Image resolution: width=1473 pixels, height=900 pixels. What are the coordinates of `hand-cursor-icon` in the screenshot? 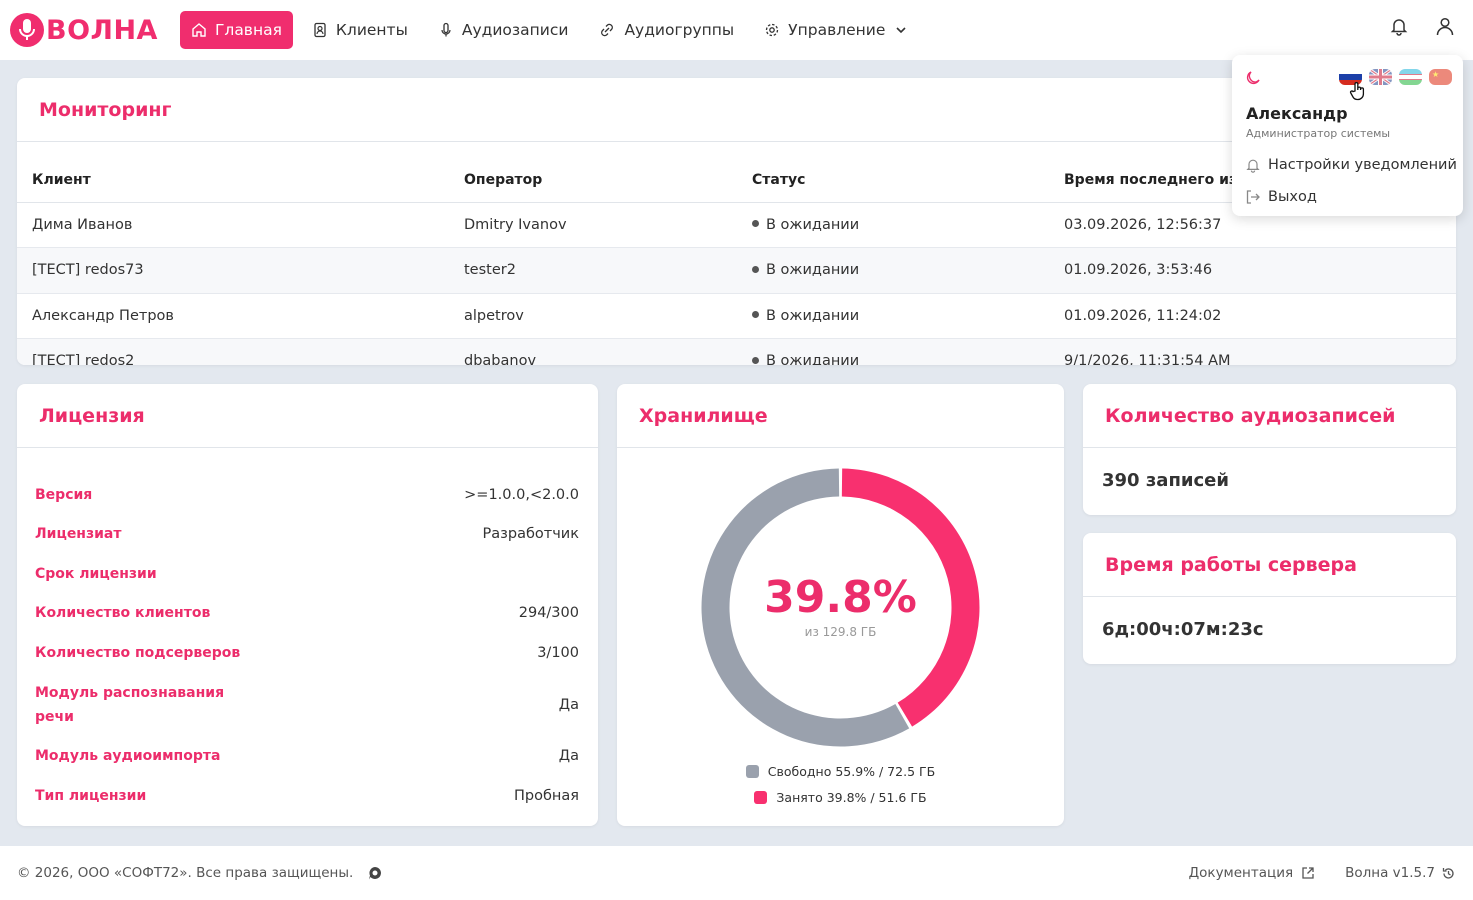 It's located at (1357, 91).